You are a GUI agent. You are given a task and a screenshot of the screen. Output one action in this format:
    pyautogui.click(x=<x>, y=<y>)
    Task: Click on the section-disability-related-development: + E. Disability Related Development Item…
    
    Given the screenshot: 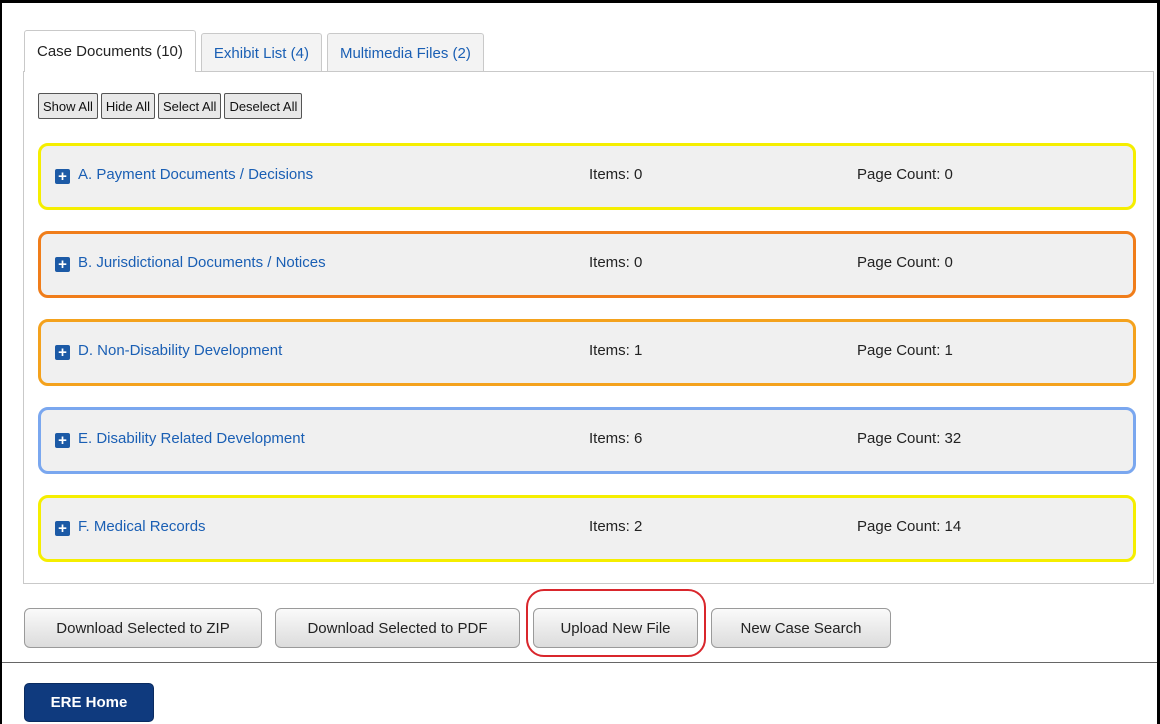 What is the action you would take?
    pyautogui.click(x=587, y=440)
    